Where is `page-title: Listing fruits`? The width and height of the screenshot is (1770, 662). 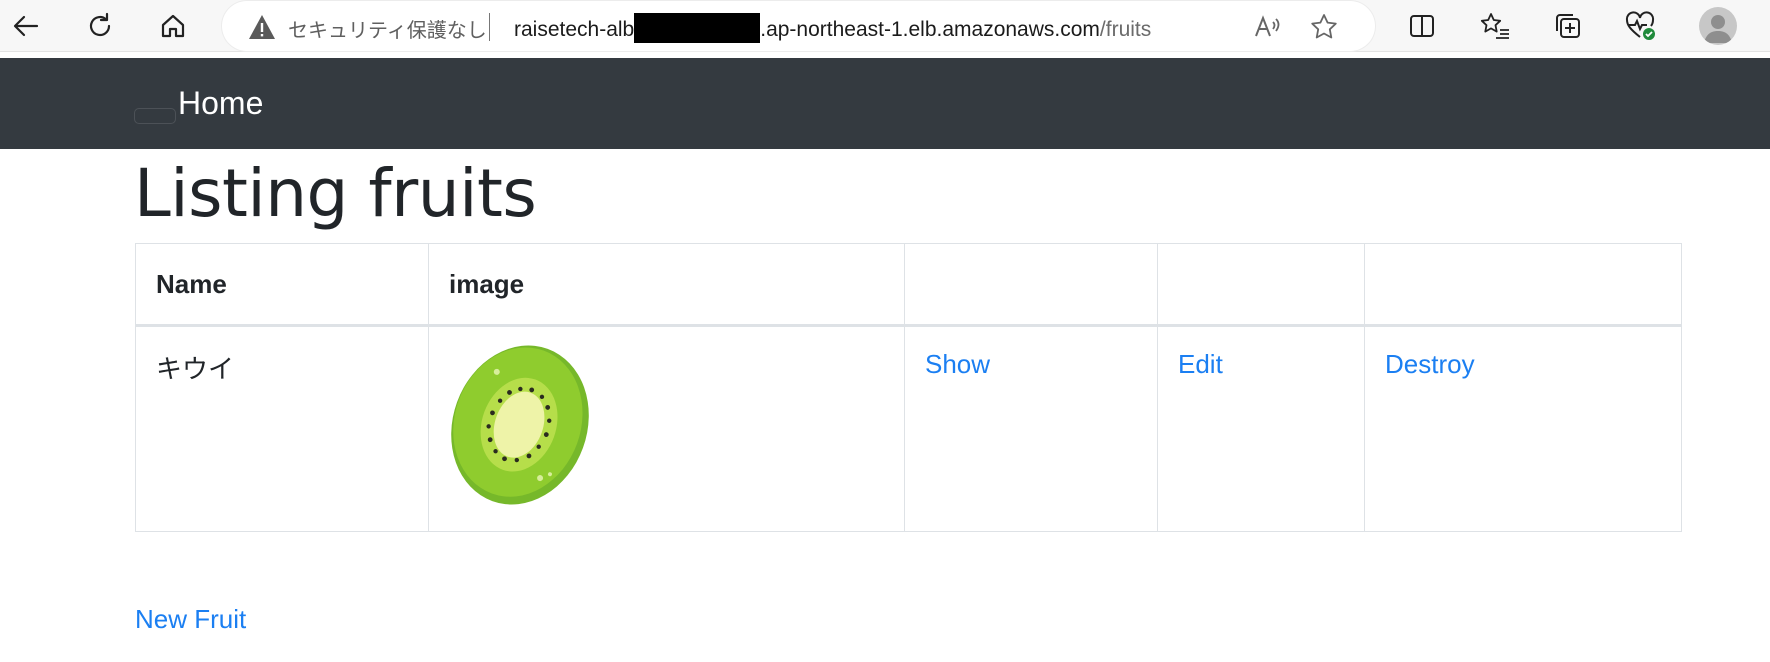 page-title: Listing fruits is located at coordinates (335, 193).